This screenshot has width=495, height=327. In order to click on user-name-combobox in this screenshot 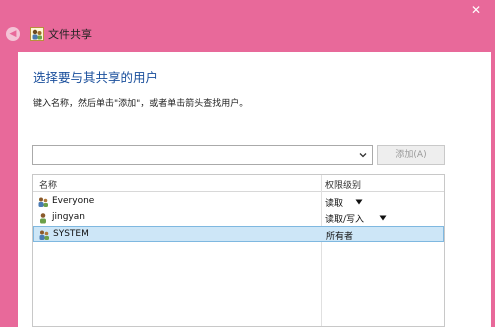, I will do `click(202, 155)`.